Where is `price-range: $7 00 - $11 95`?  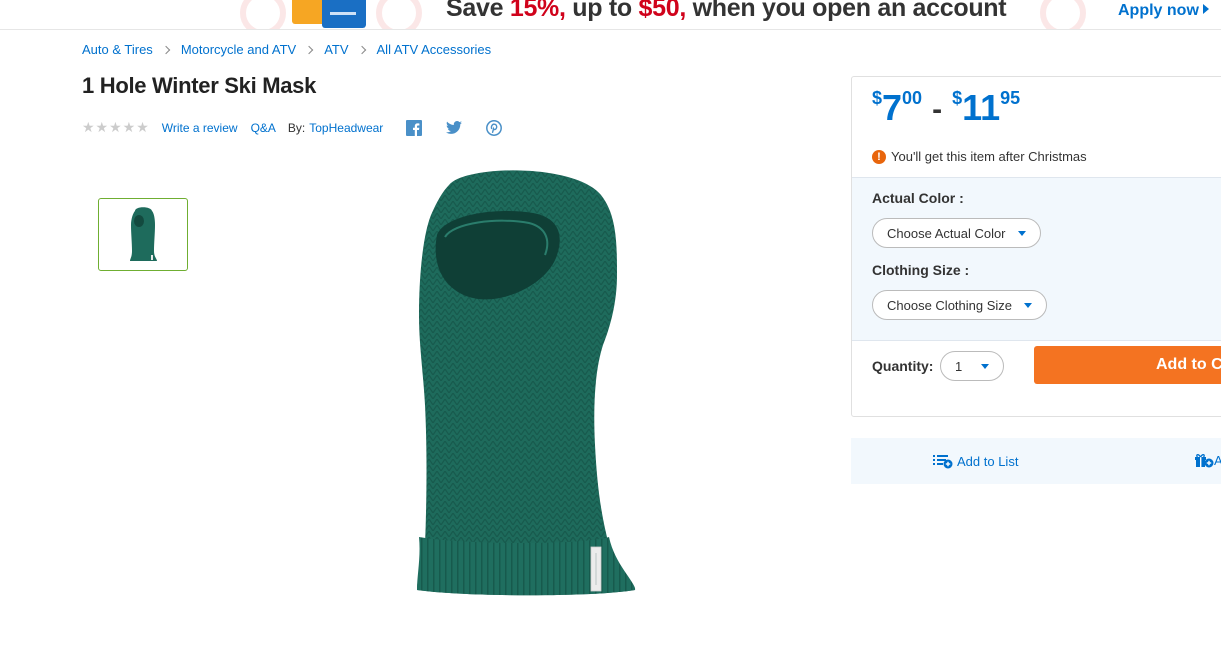
price-range: $7 00 - $11 95 is located at coordinates (946, 107).